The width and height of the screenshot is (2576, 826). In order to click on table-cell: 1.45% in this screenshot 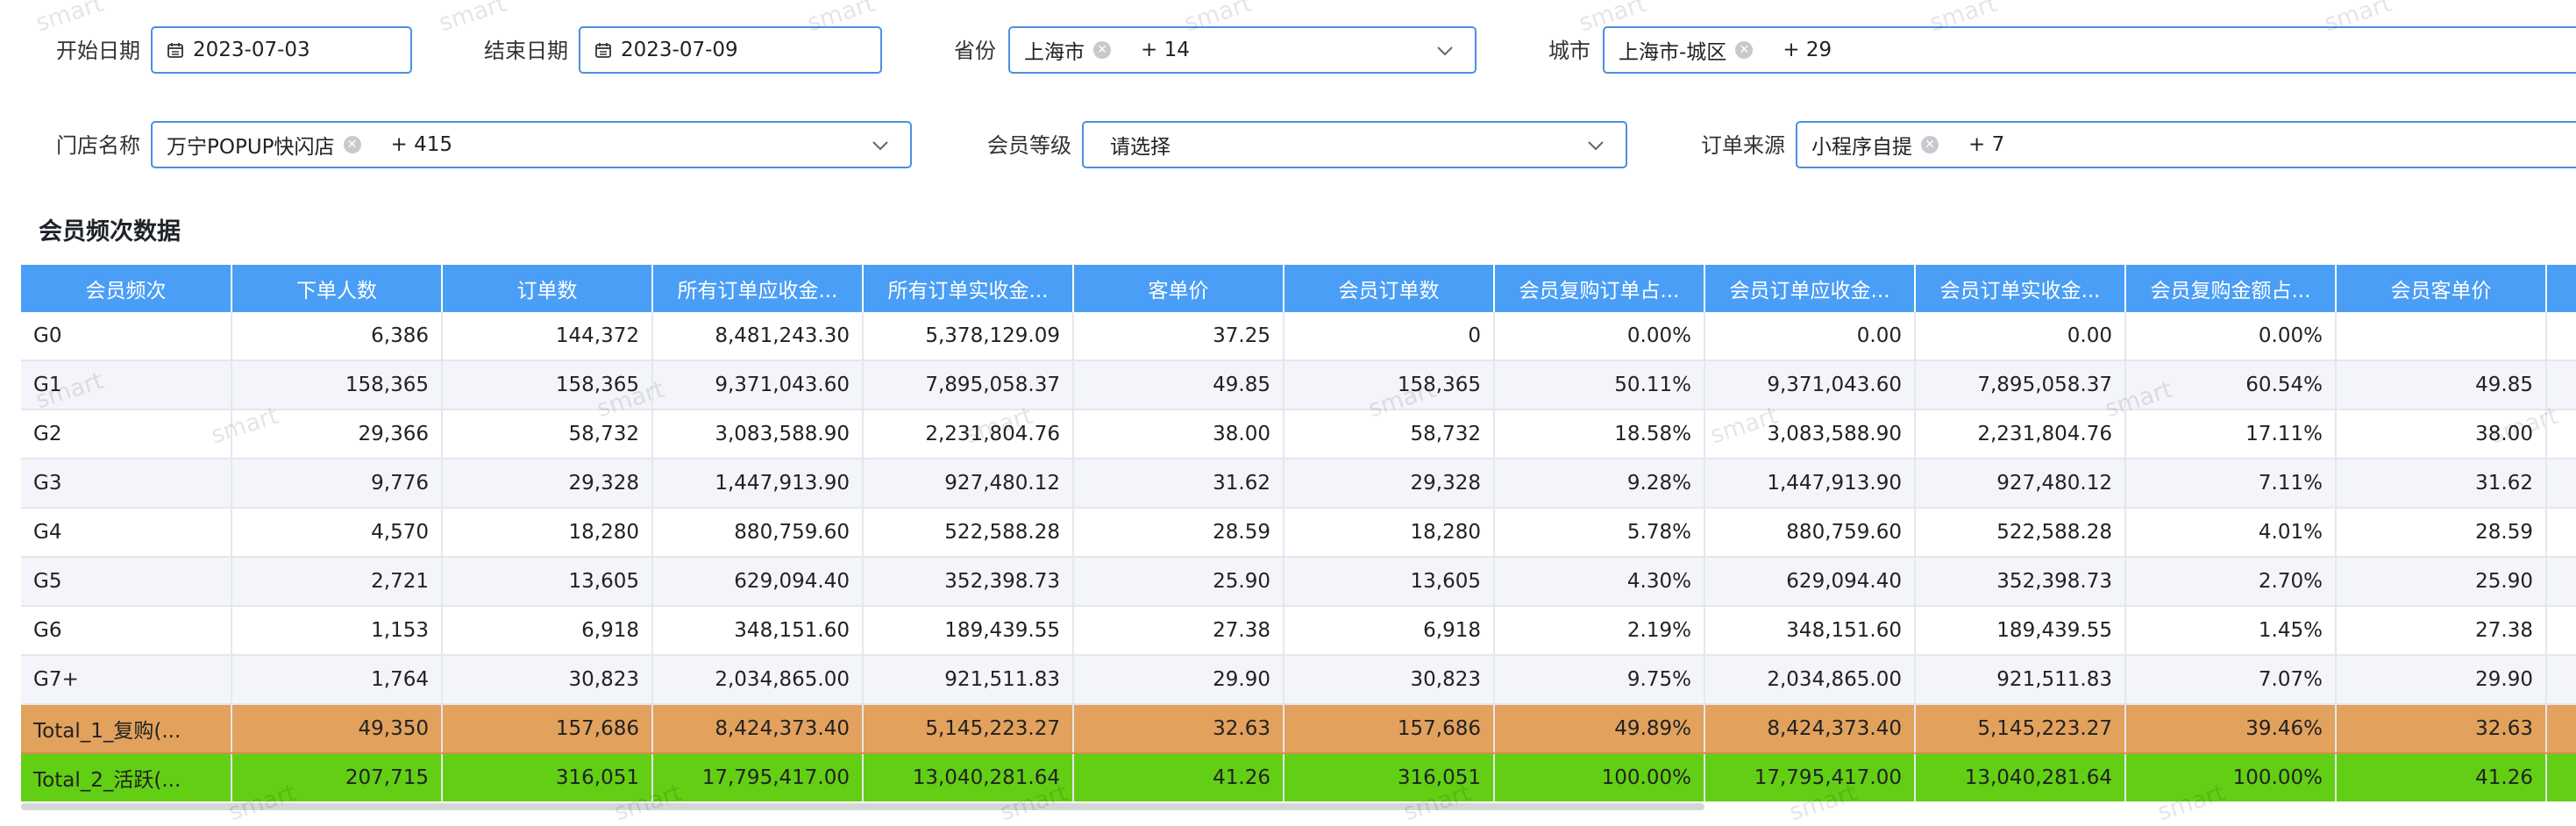, I will do `click(2231, 631)`.